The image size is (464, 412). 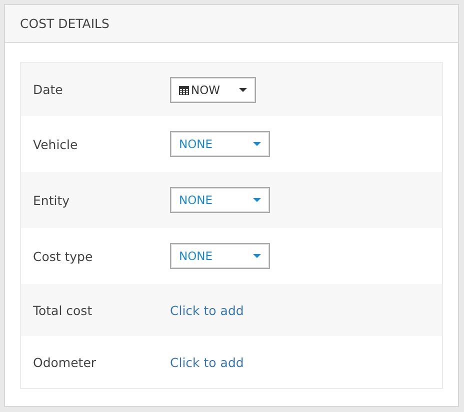 I want to click on calendar-icon, so click(x=184, y=89).